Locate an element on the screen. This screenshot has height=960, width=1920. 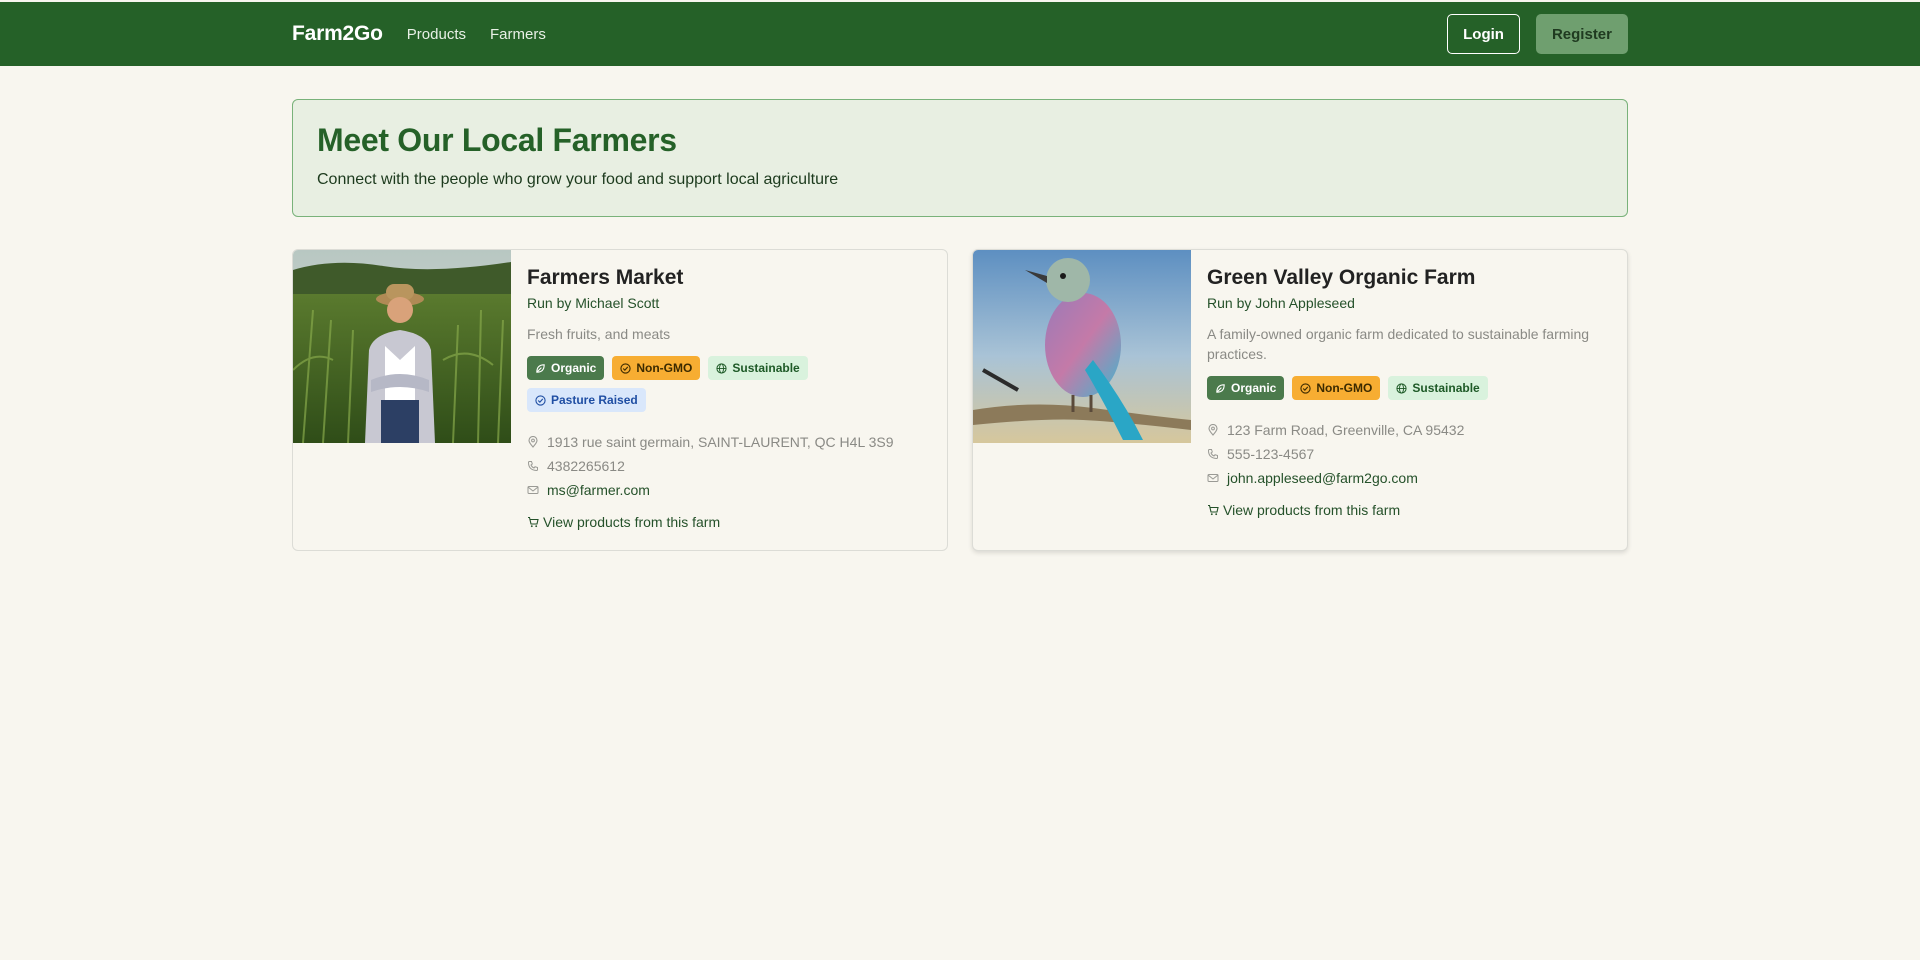
farm-owner: Run by John Appleseed is located at coordinates (1281, 303).